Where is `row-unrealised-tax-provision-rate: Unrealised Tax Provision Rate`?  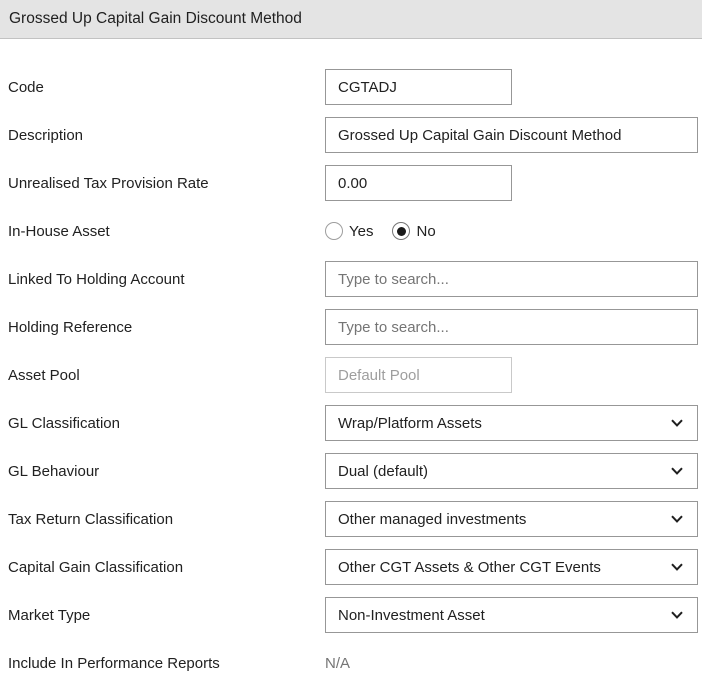
row-unrealised-tax-provision-rate: Unrealised Tax Provision Rate is located at coordinates (351, 183).